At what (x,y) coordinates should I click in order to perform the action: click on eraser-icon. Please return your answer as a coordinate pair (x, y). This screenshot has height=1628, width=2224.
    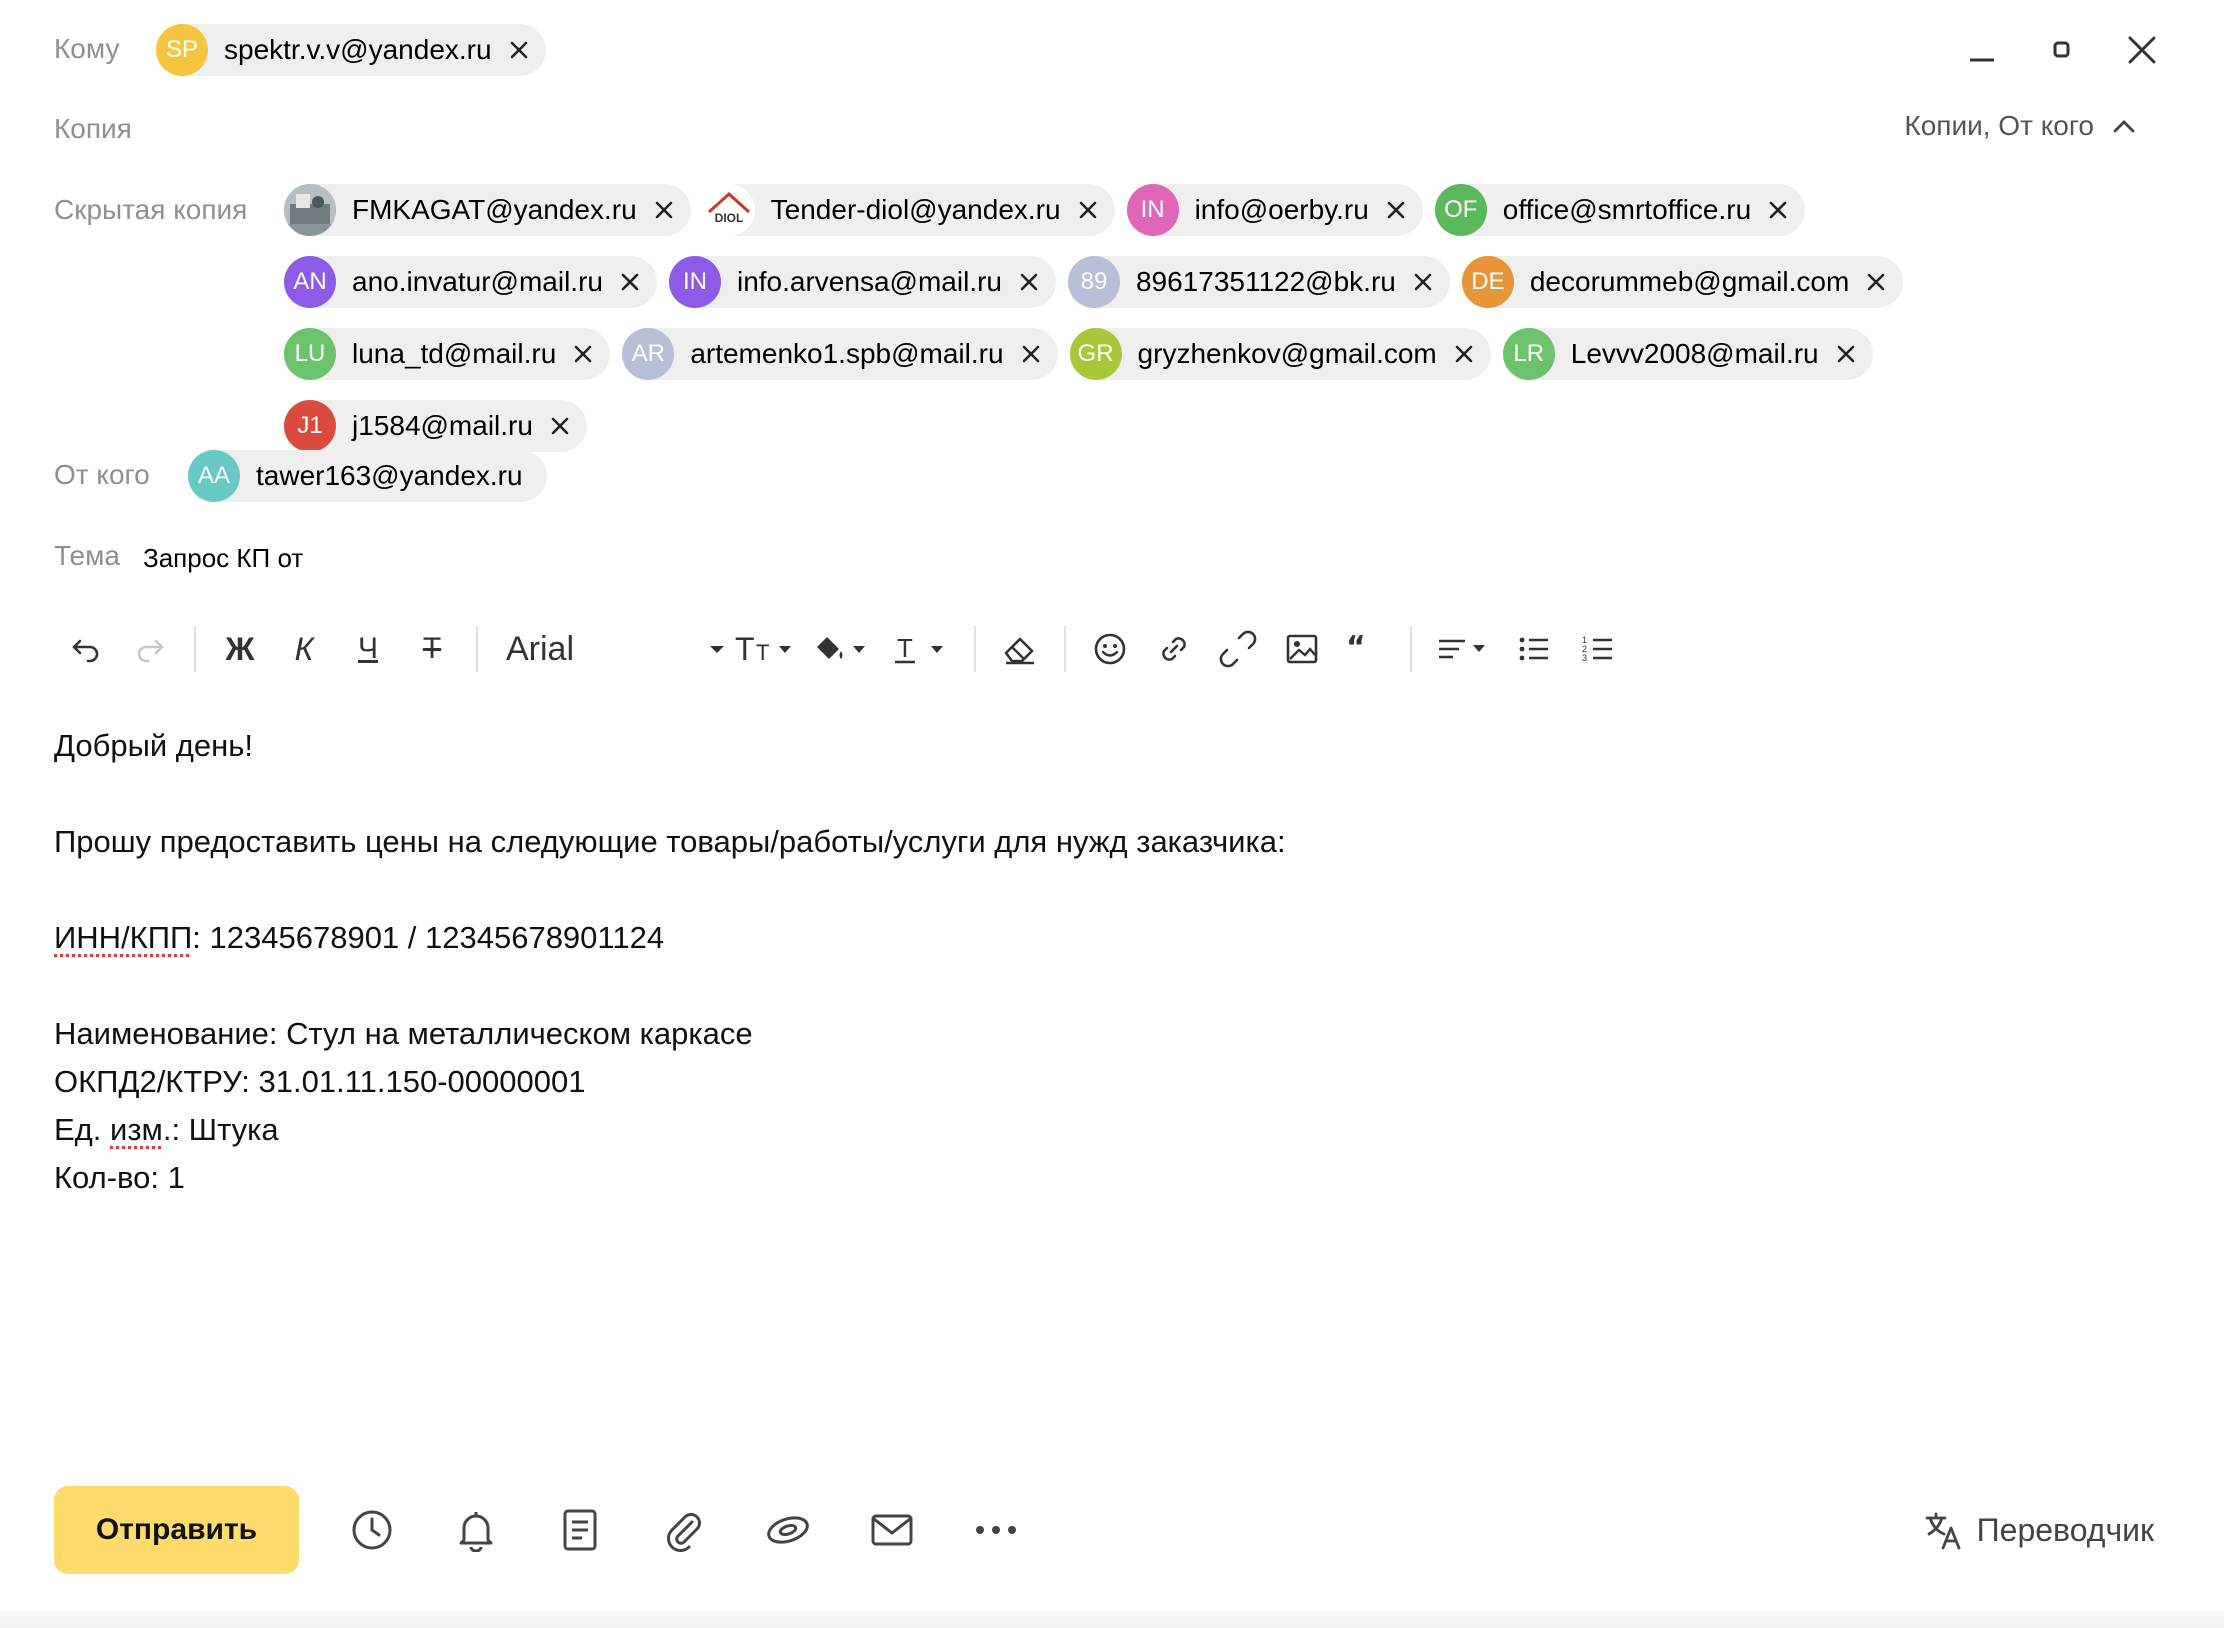
    Looking at the image, I should click on (1019, 651).